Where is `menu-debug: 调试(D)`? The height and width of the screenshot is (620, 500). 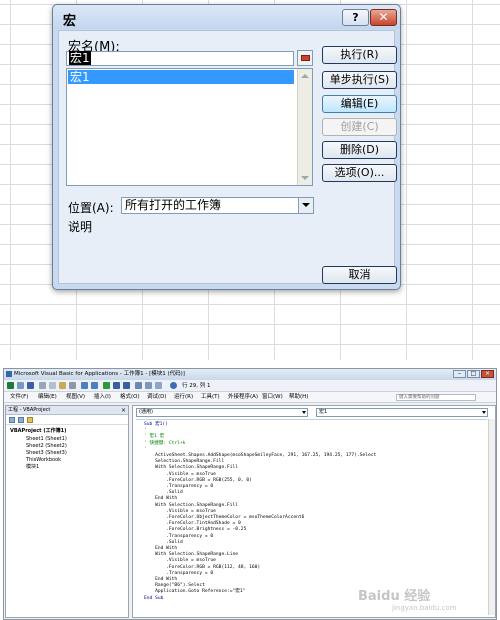
menu-debug: 调试(D) is located at coordinates (157, 397).